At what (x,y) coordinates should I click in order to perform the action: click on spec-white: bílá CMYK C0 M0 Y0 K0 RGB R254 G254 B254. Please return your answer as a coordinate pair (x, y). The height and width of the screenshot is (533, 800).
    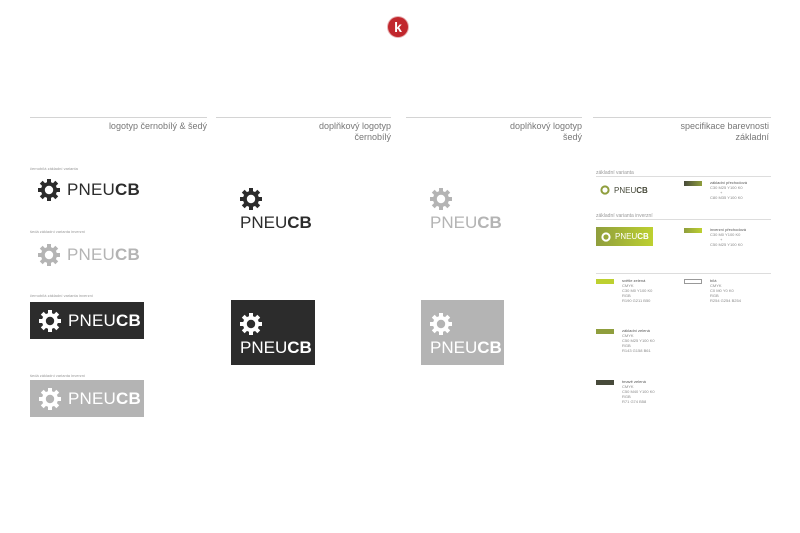
    Looking at the image, I should click on (725, 290).